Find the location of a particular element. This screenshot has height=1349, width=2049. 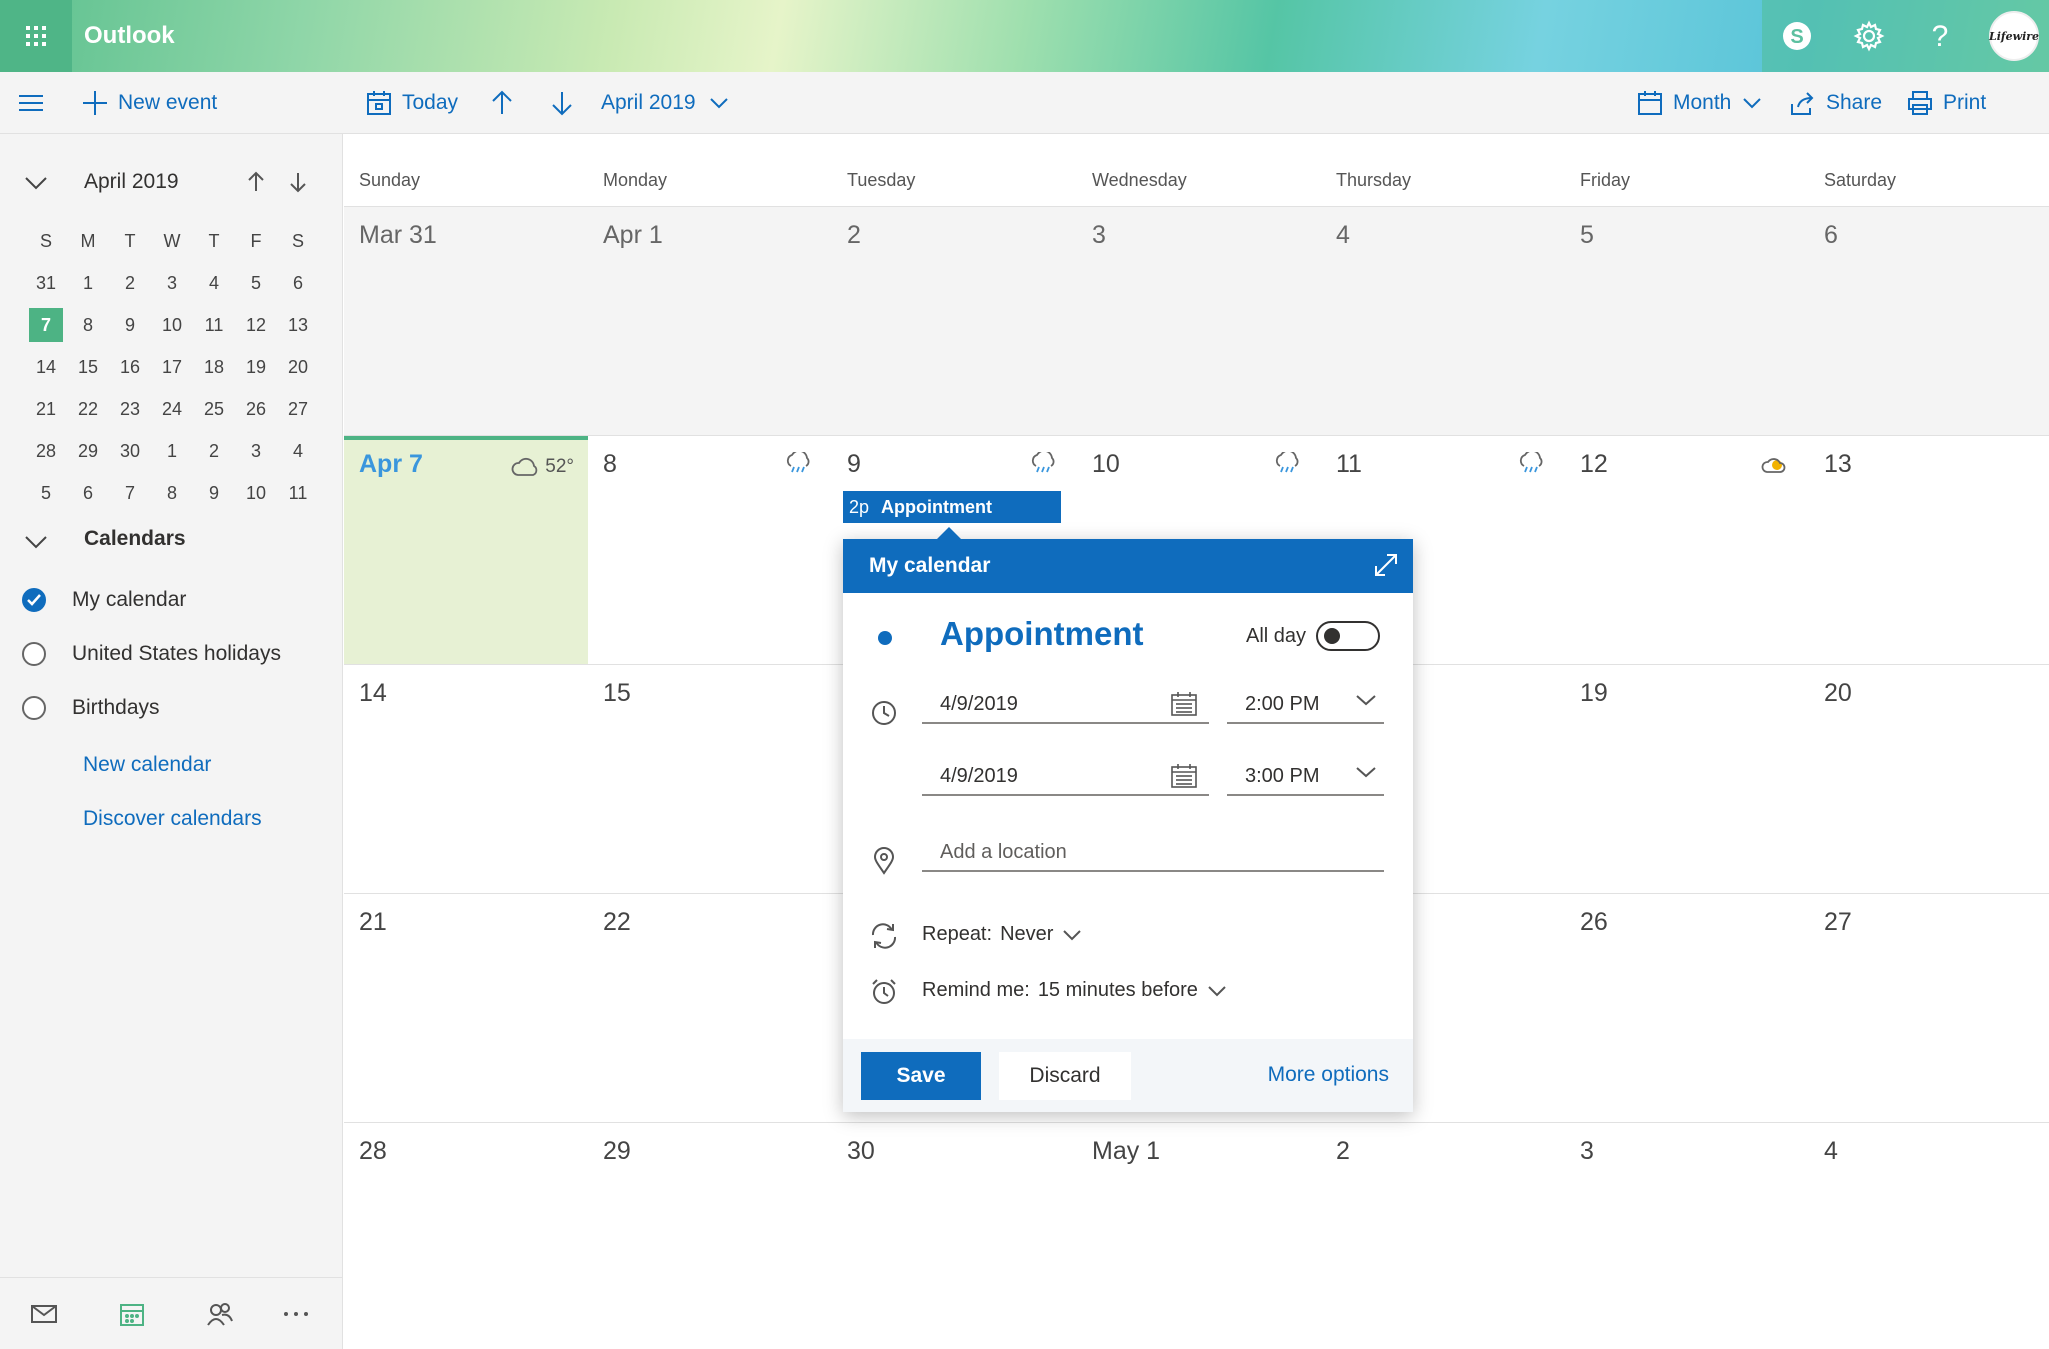

start-time-field: 2:00 PM is located at coordinates (1305, 705).